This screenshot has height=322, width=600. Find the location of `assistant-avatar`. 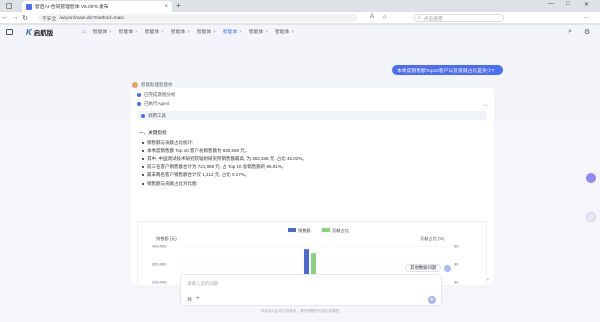

assistant-avatar is located at coordinates (448, 268).